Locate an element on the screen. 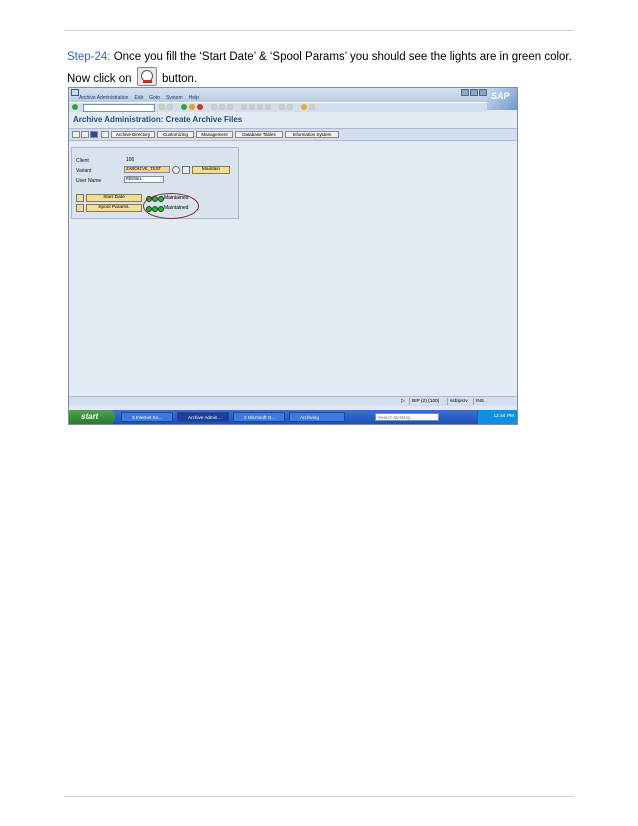 This screenshot has width=638, height=826. edit-variant-icon is located at coordinates (186, 170).